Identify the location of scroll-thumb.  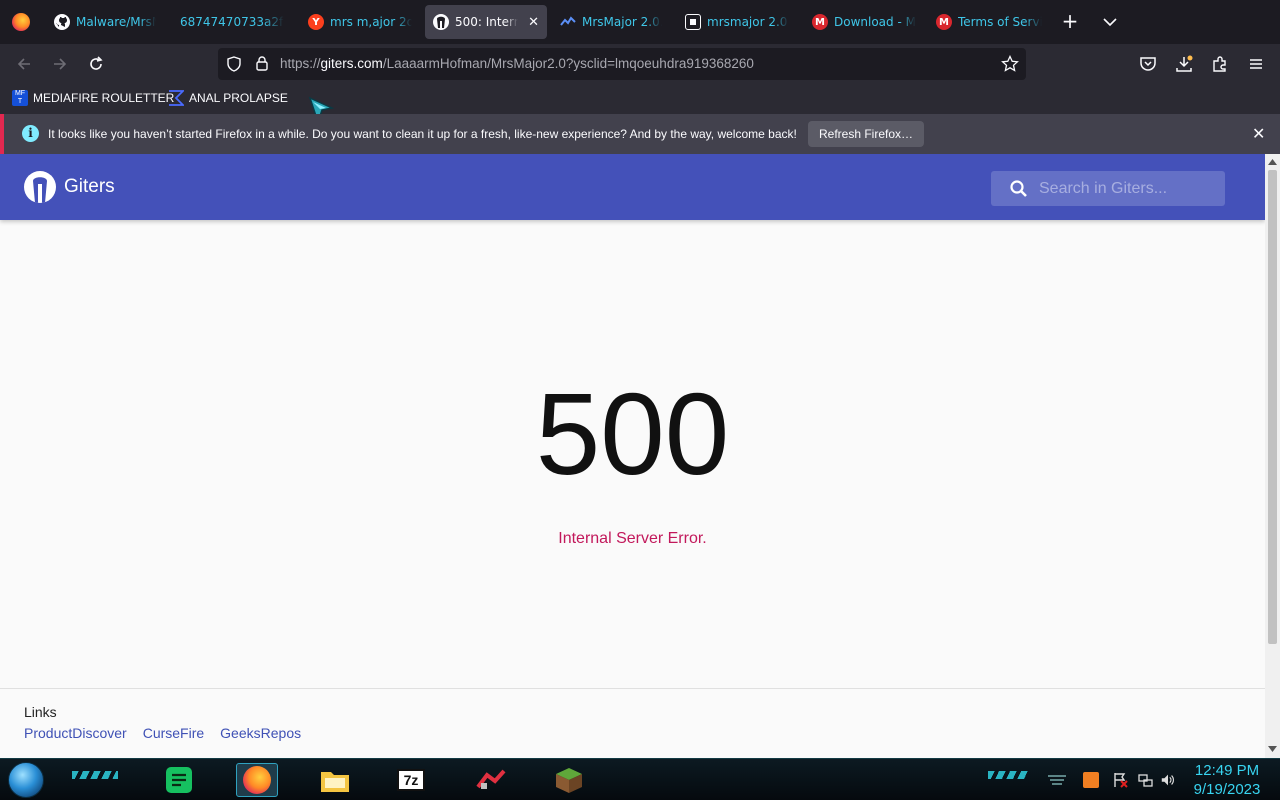
(1272, 407).